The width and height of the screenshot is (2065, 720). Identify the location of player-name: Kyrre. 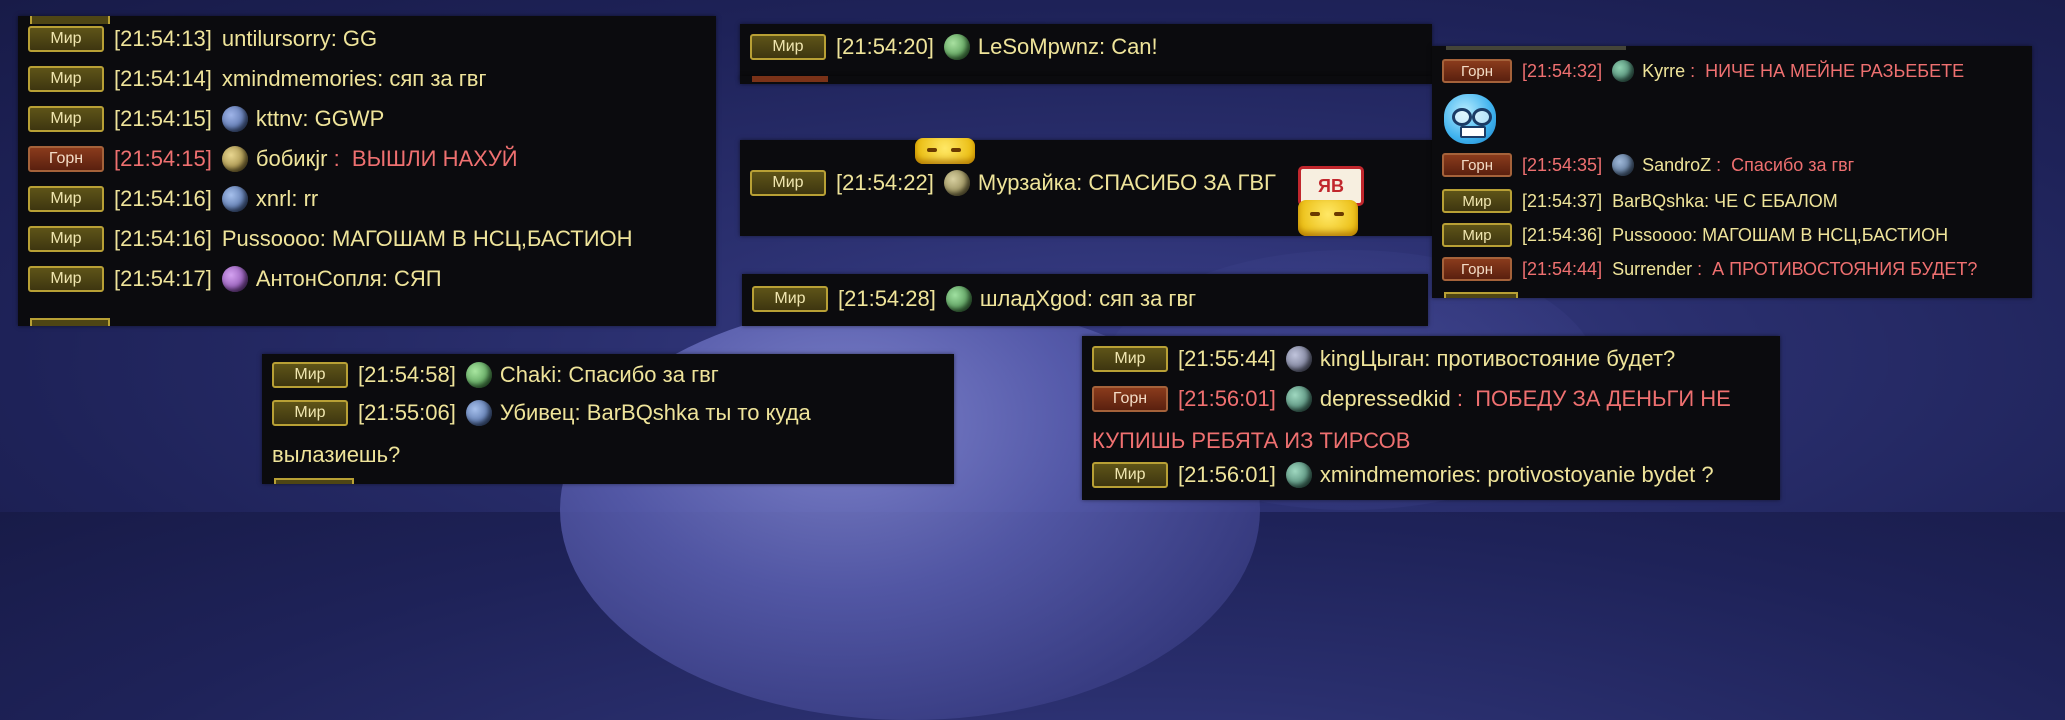
(1663, 71).